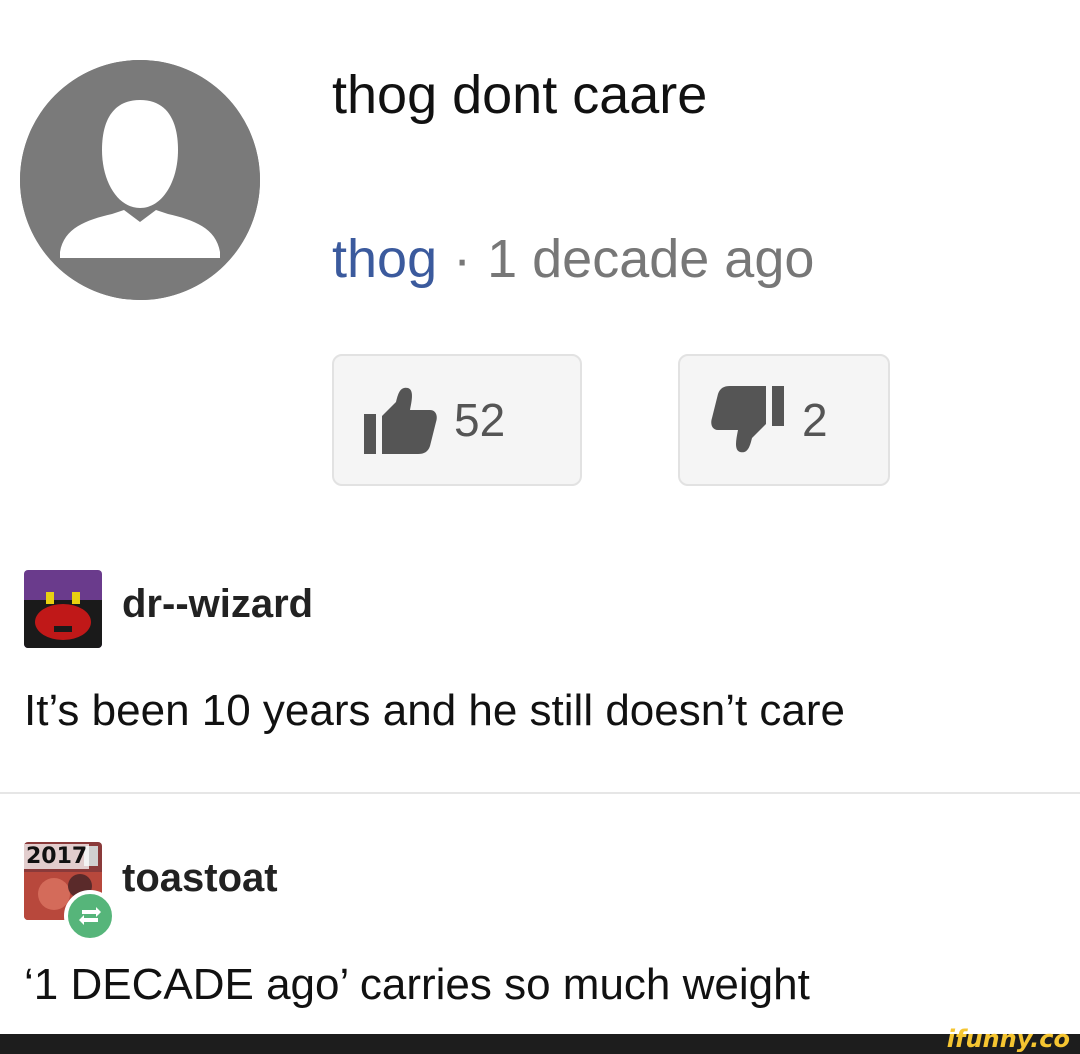  Describe the element at coordinates (417, 984) in the screenshot. I see `reply-body: ‘1 DECADE ago’ carries so much weight` at that location.